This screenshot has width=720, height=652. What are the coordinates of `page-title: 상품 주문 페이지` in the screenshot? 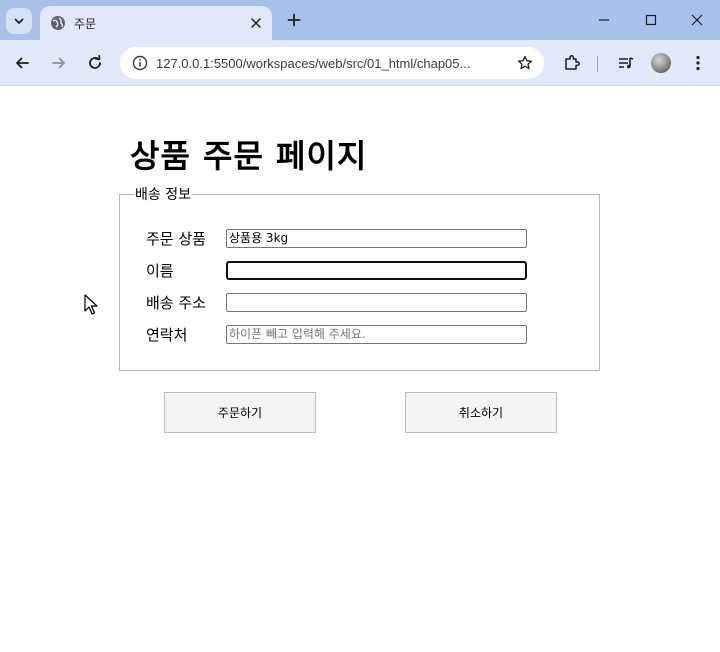 It's located at (249, 156).